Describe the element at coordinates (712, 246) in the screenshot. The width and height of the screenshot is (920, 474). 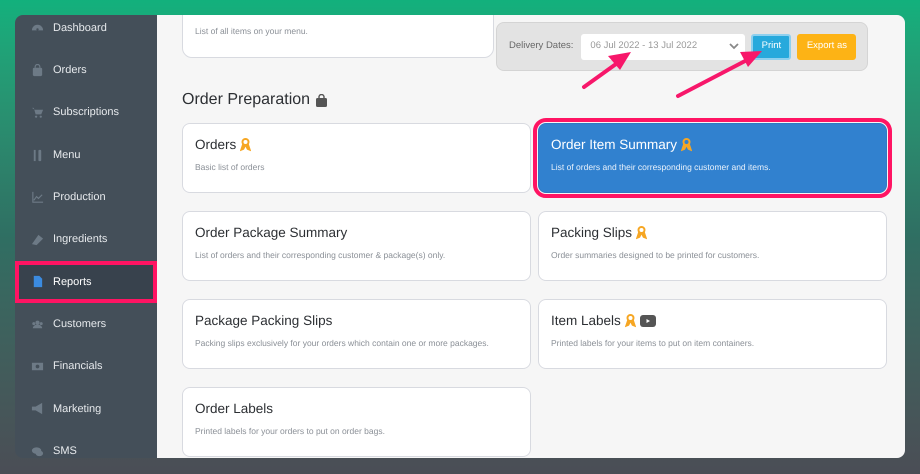
I see `report-card: Packing Slips Order summaries designed to be printed for customers.` at that location.